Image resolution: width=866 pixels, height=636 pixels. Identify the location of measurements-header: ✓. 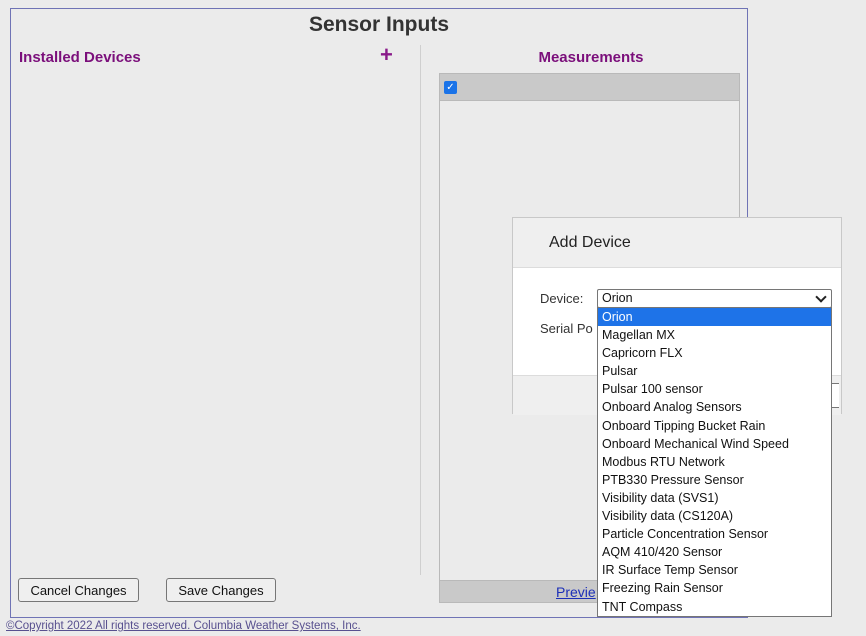
(589, 87).